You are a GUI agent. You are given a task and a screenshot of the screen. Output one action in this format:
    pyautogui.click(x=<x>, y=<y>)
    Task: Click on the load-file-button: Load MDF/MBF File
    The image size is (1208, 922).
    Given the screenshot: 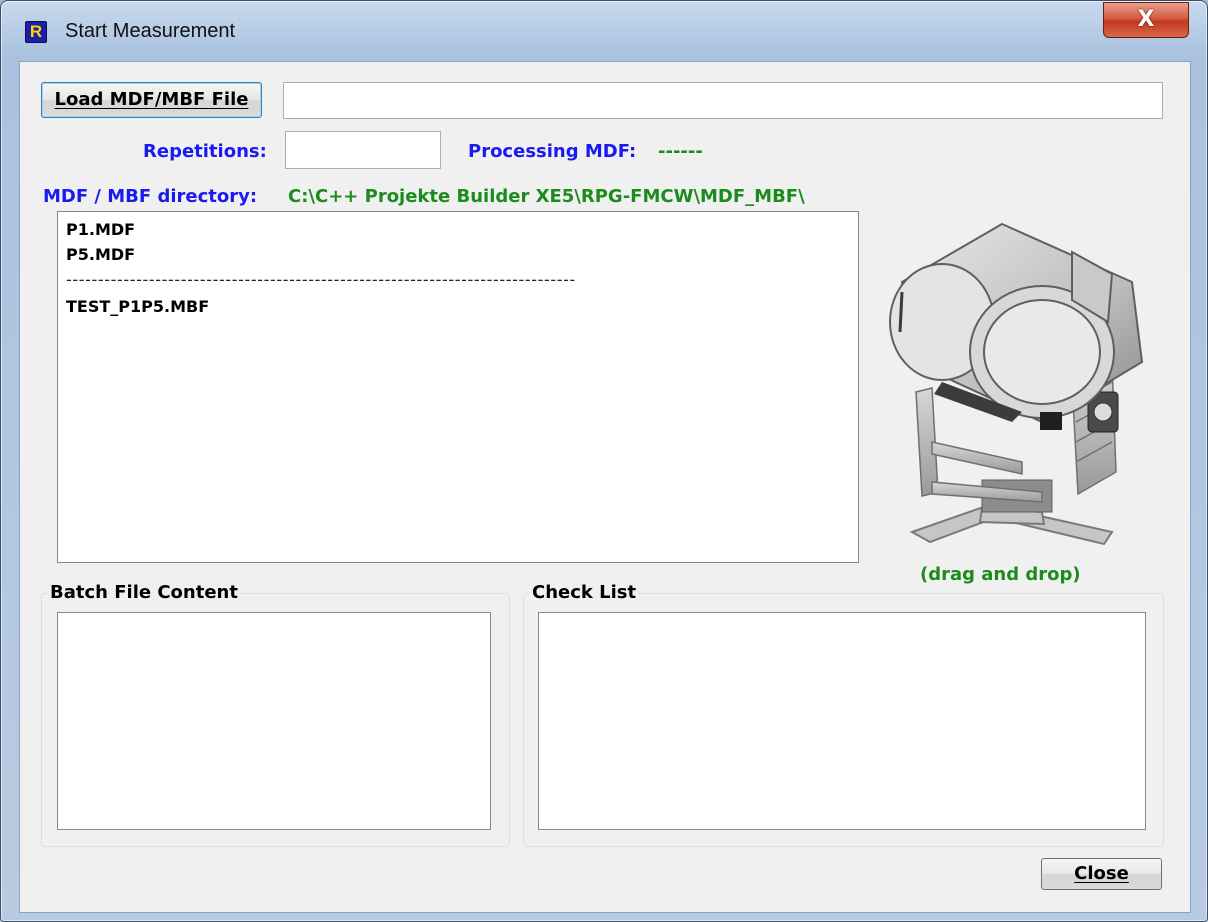 What is the action you would take?
    pyautogui.click(x=151, y=100)
    